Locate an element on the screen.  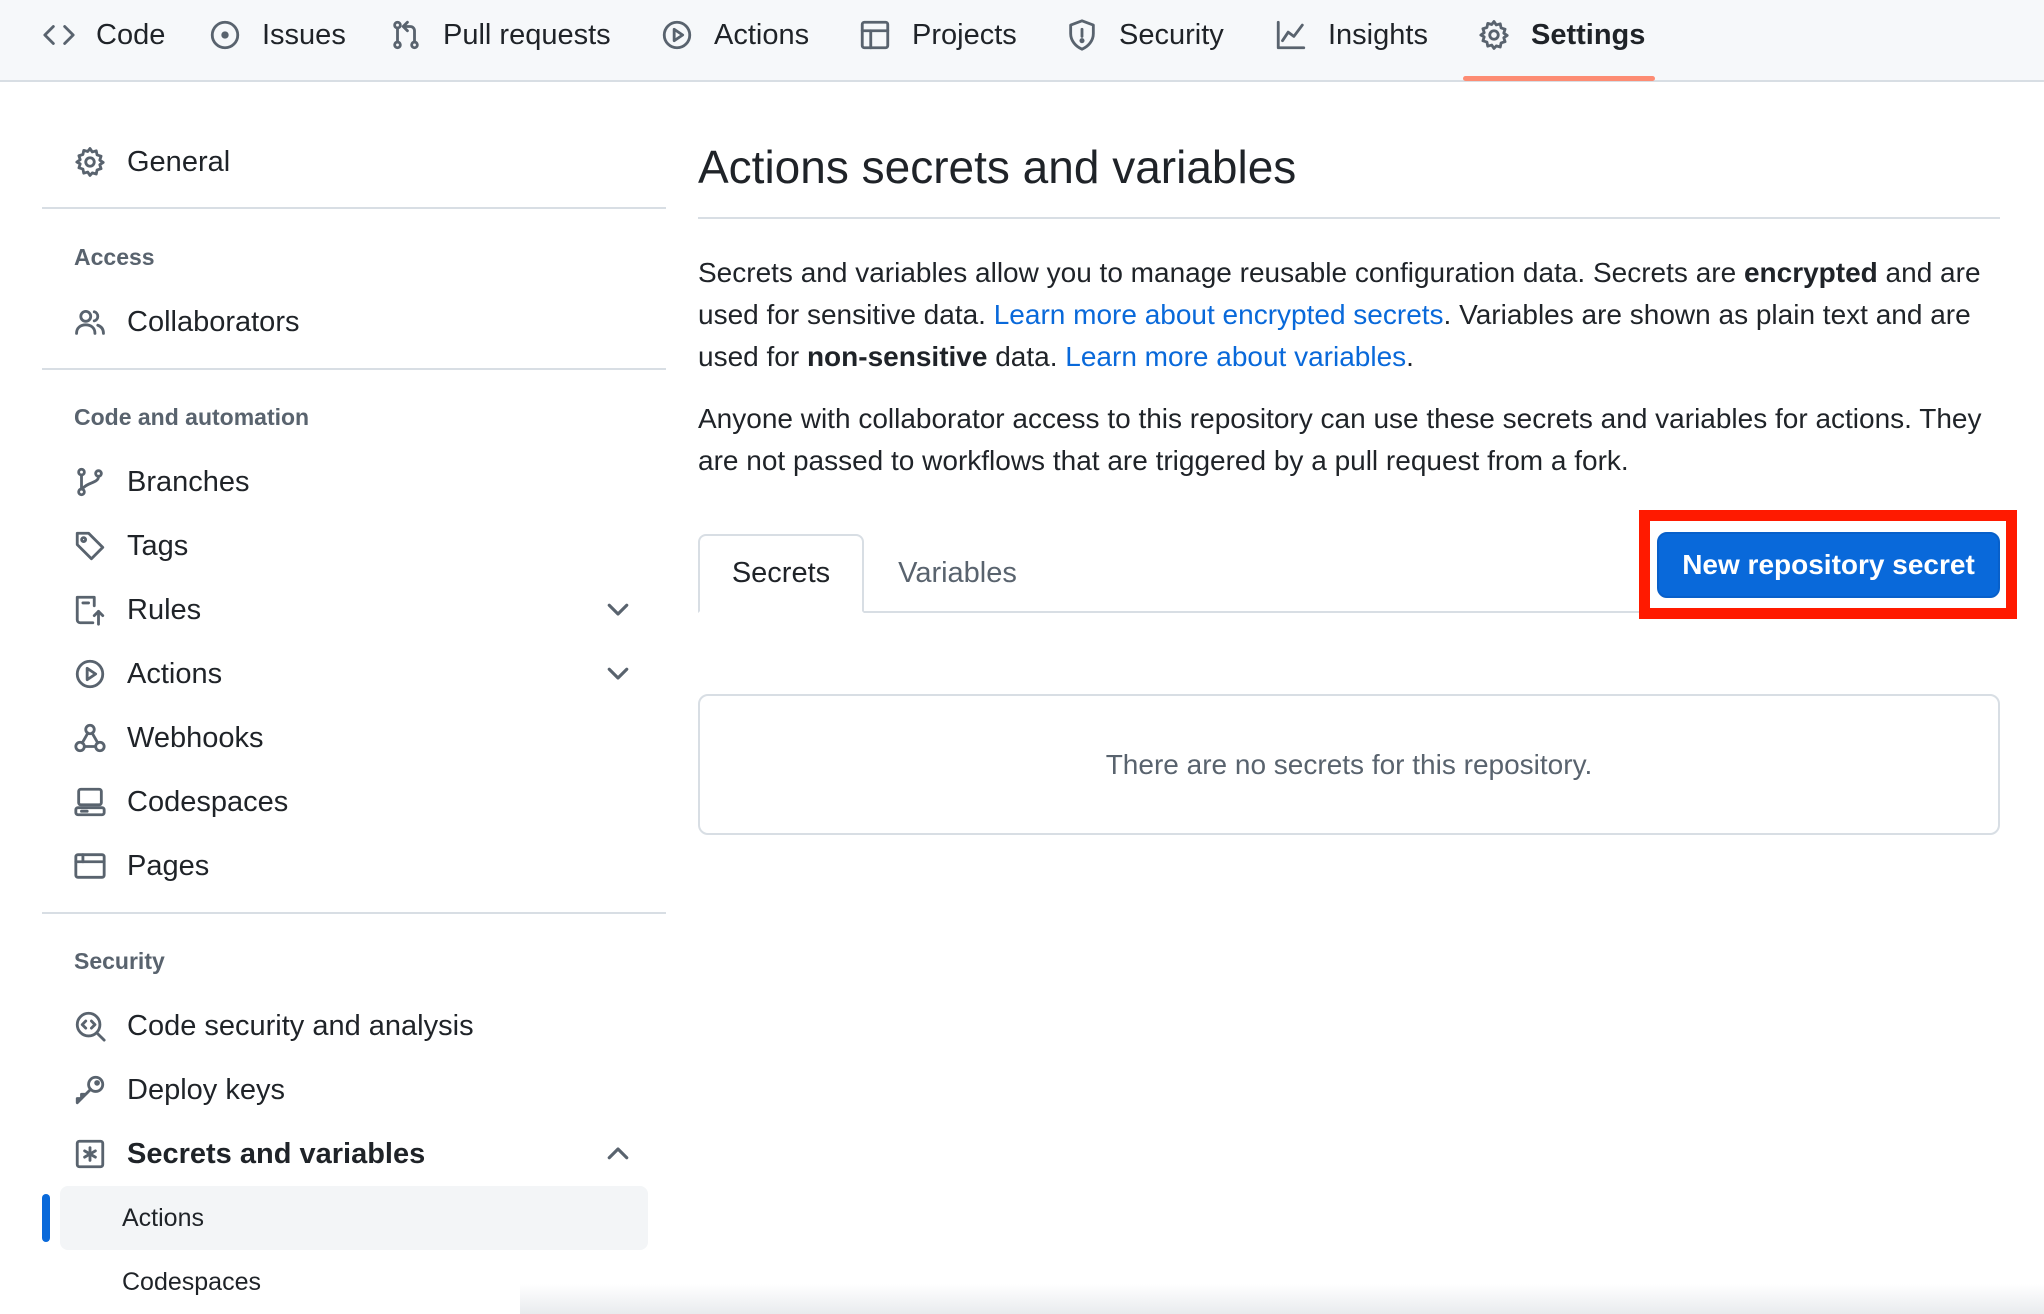
sidebar-item-code-security: Code security and analysis is located at coordinates (273, 1026).